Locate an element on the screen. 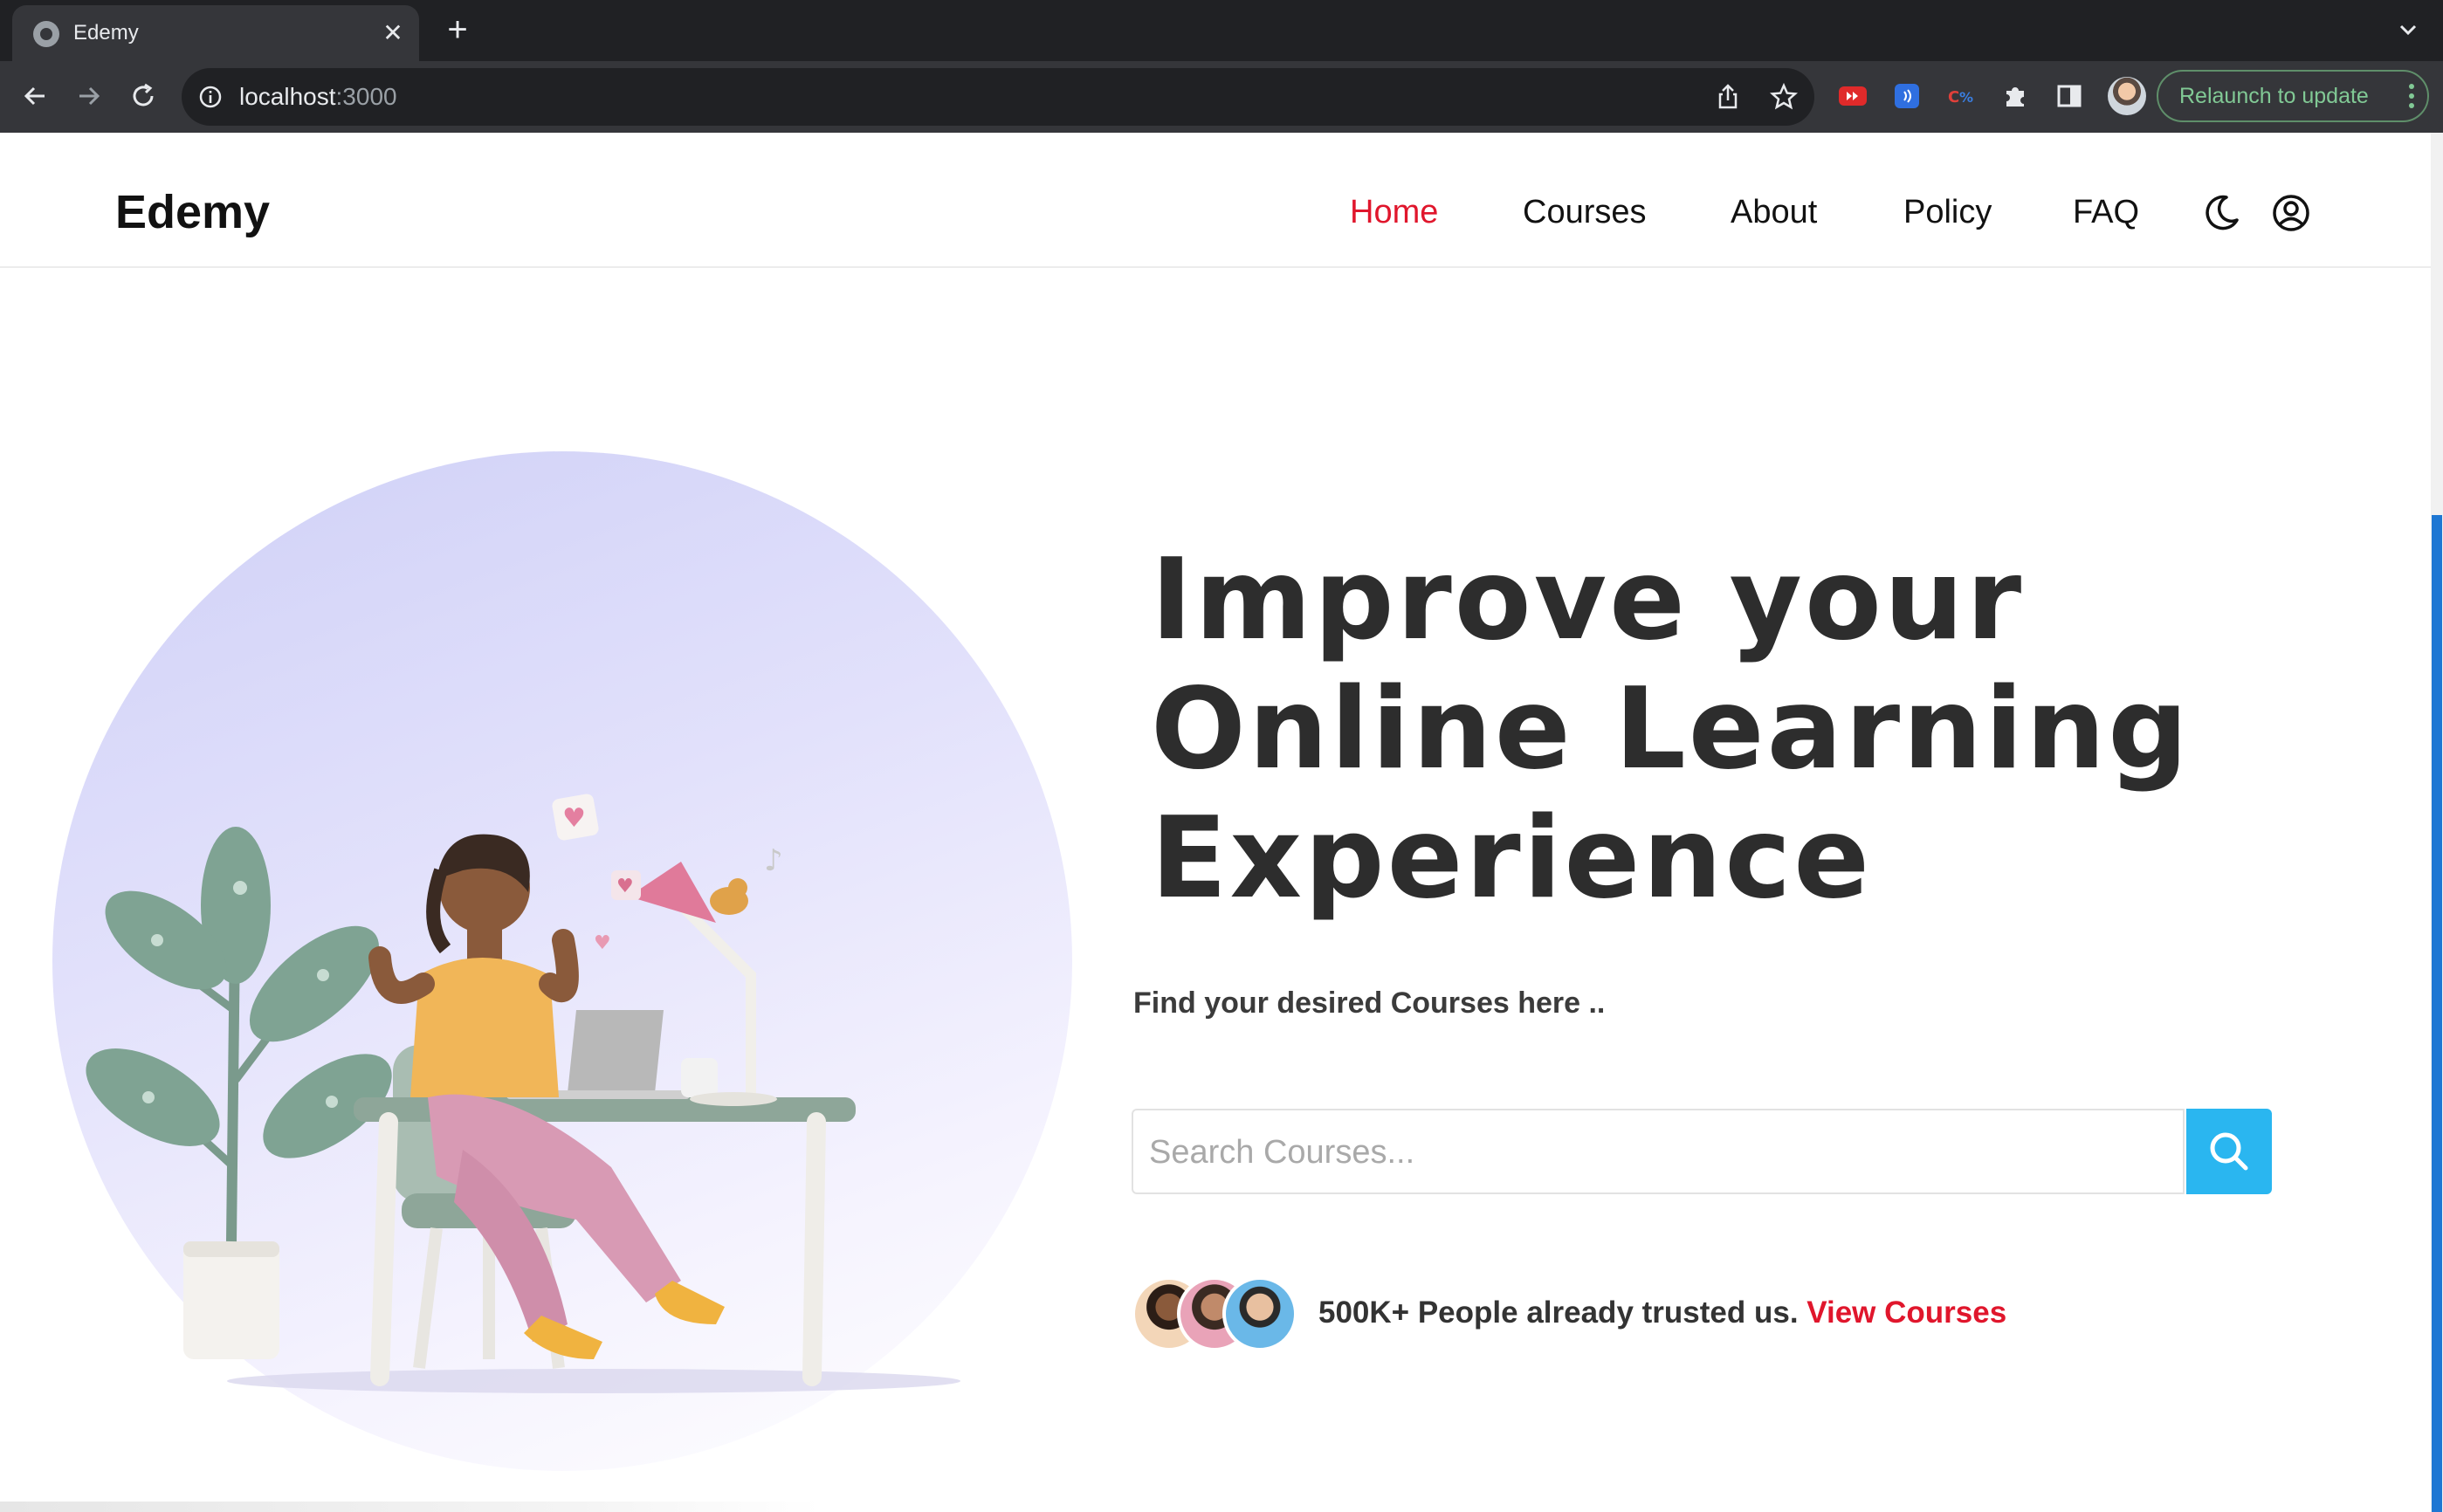 The image size is (2443, 1512). forward-button is located at coordinates (89, 96).